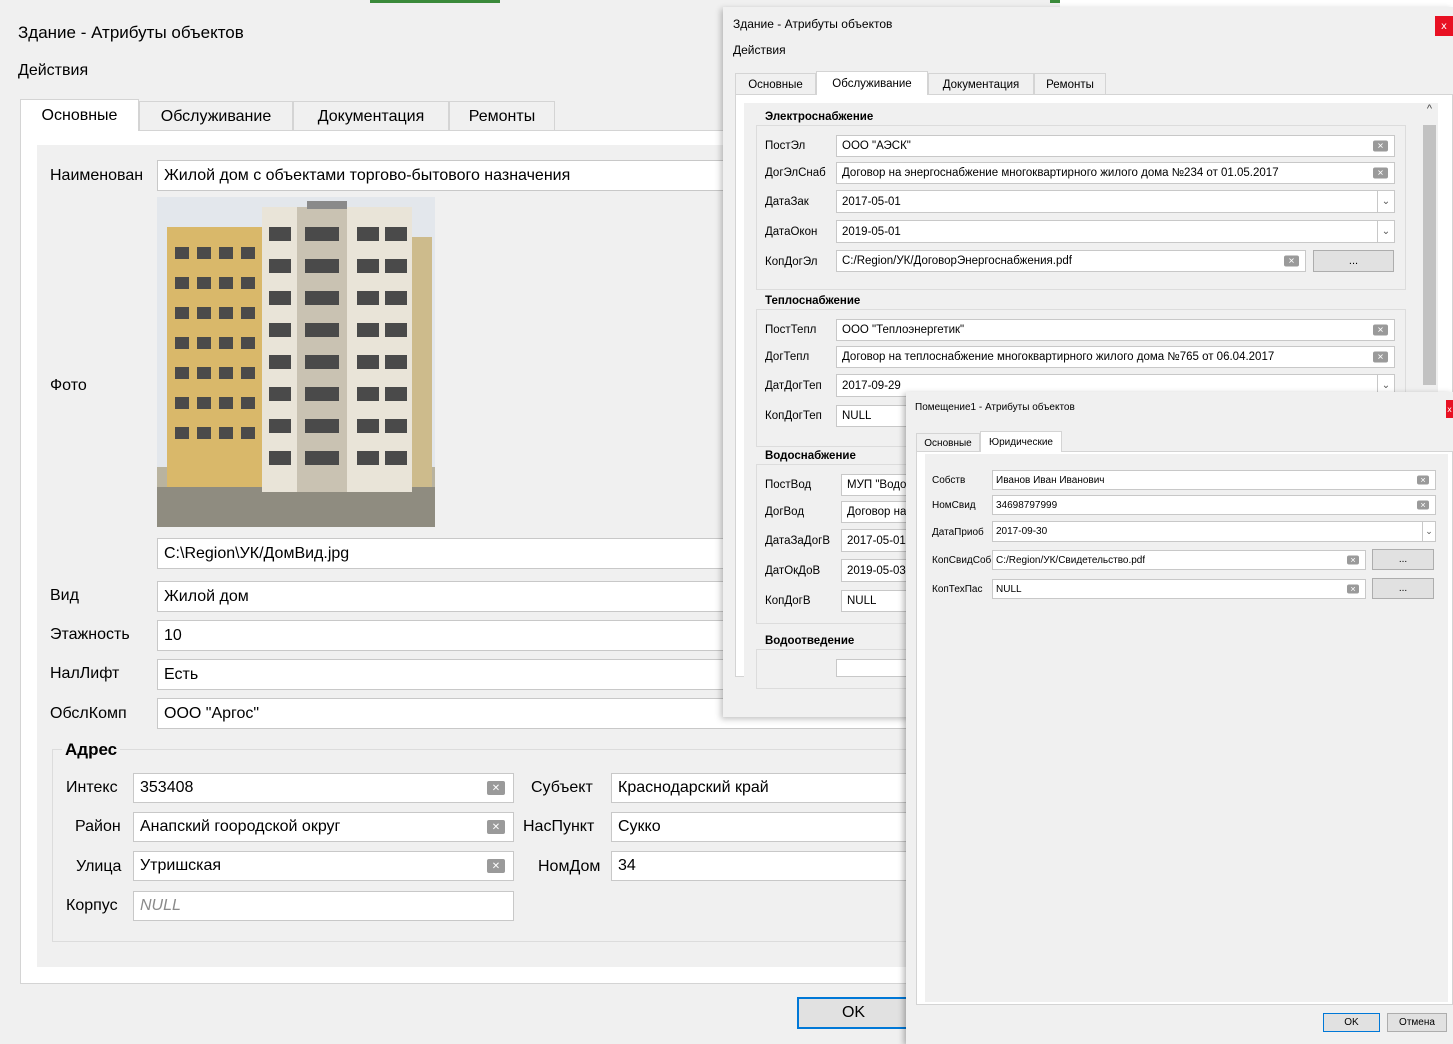  I want to click on street-field: Утришская ✕, so click(323, 866).